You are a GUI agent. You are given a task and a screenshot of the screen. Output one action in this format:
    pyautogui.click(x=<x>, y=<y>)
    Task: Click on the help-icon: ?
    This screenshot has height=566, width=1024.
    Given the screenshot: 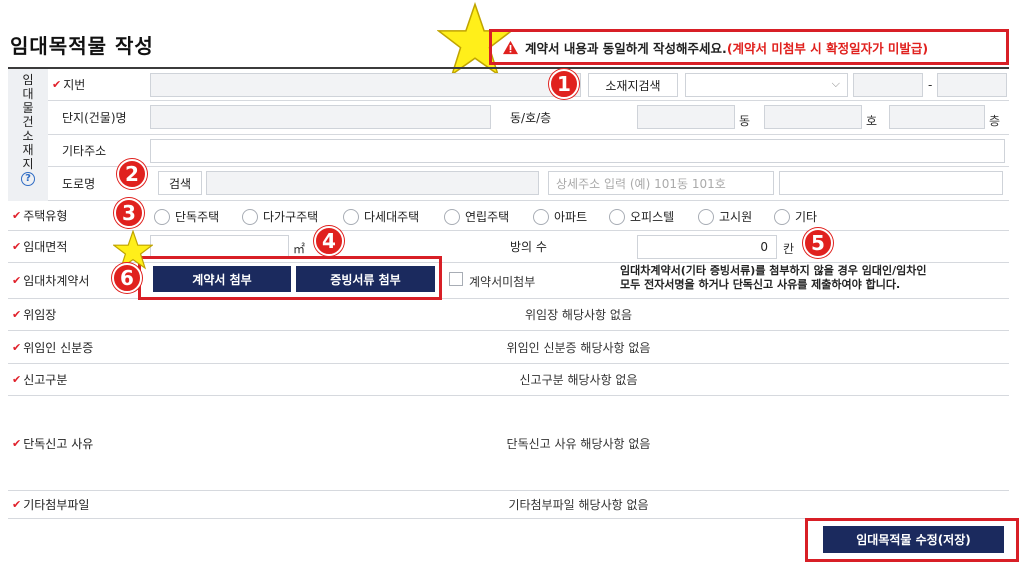 What is the action you would take?
    pyautogui.click(x=28, y=179)
    